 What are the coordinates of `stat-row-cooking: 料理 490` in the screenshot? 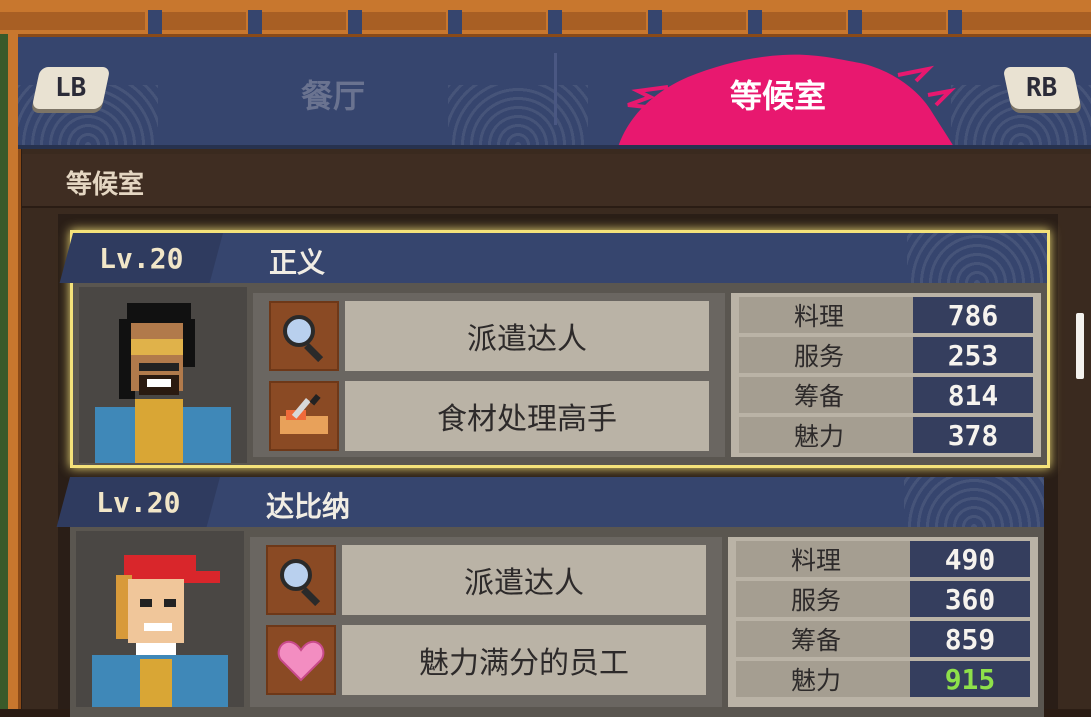 It's located at (883, 559).